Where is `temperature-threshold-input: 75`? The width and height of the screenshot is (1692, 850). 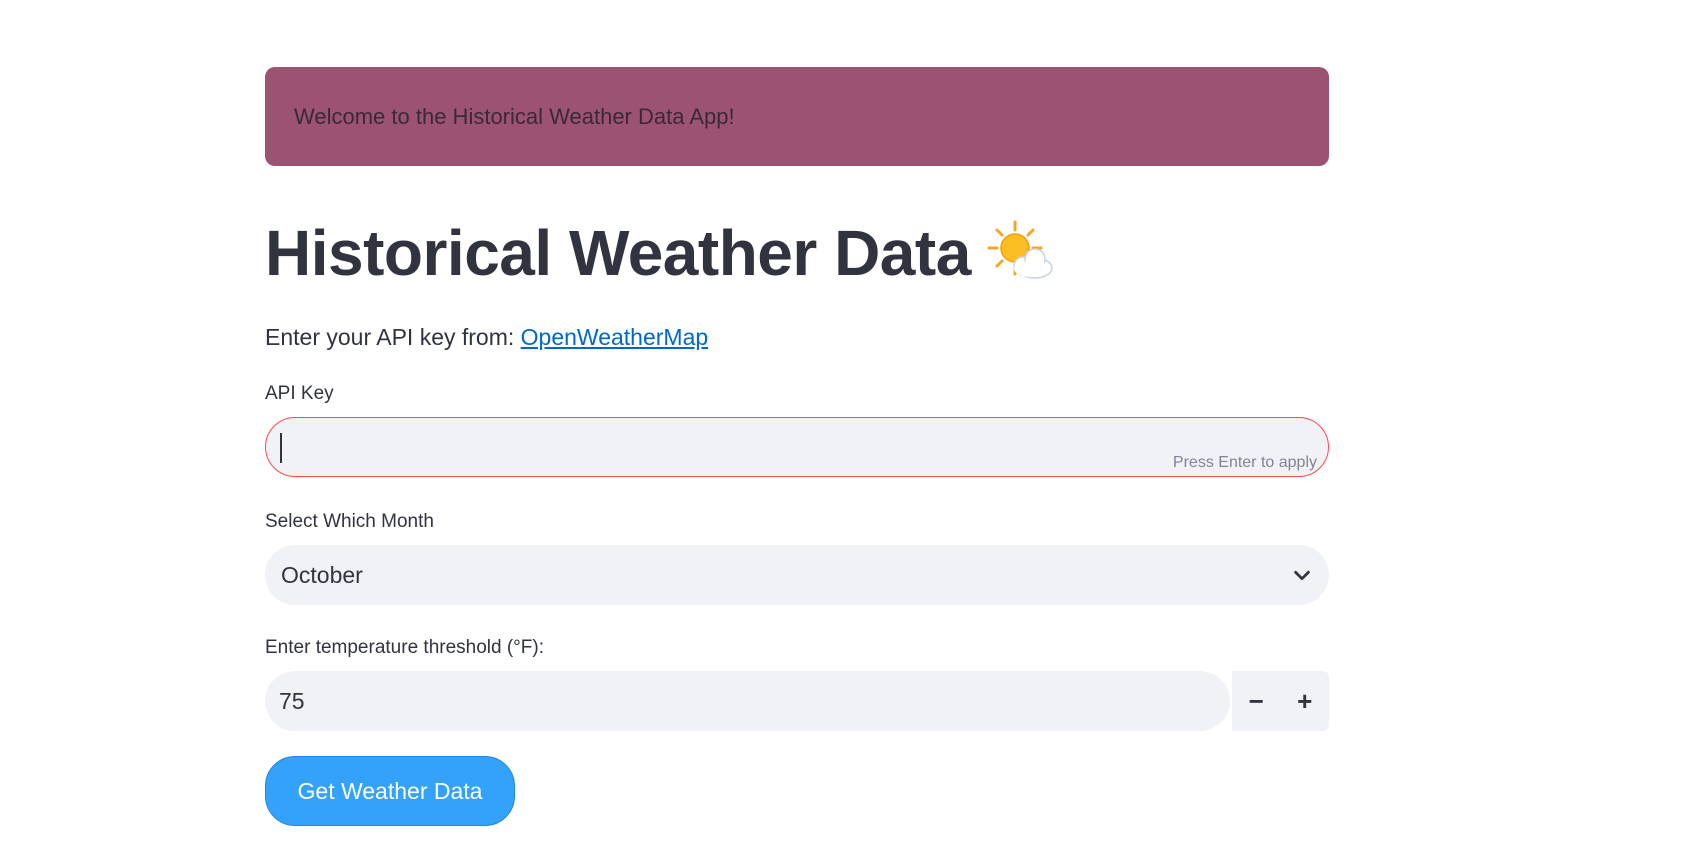
temperature-threshold-input: 75 is located at coordinates (747, 701).